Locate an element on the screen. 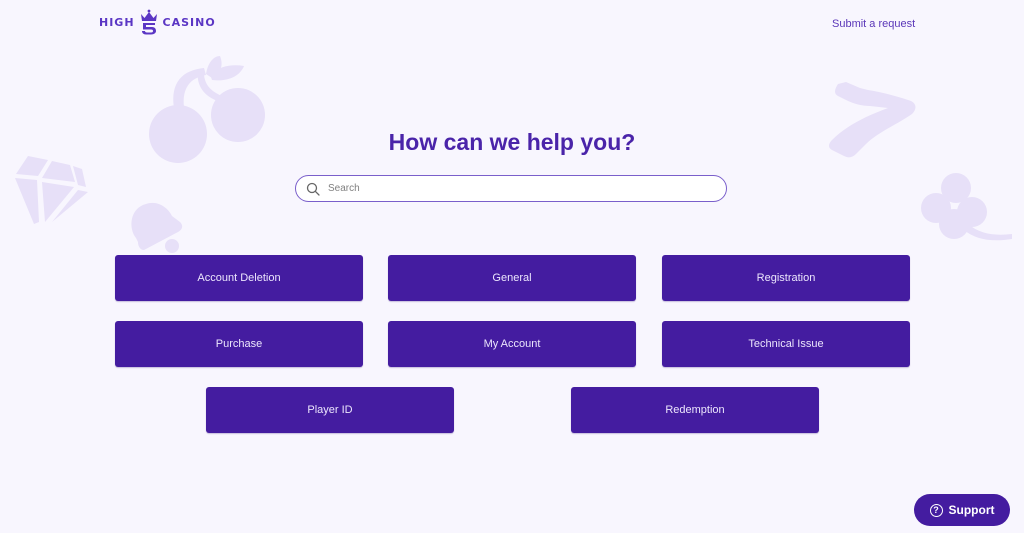 The height and width of the screenshot is (533, 1024). logo-text-right: CASINO is located at coordinates (189, 22).